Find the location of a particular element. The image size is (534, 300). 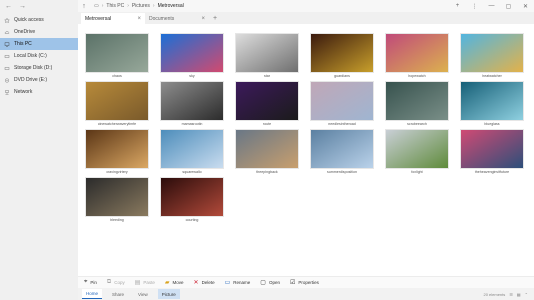

file-thumbnail: foxlight is located at coordinates (417, 151).